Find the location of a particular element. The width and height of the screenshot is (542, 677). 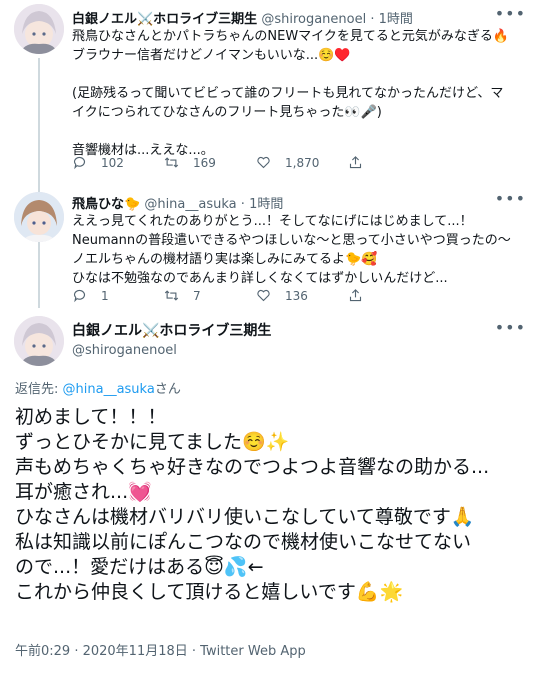

like-button: 136 is located at coordinates (302, 295).